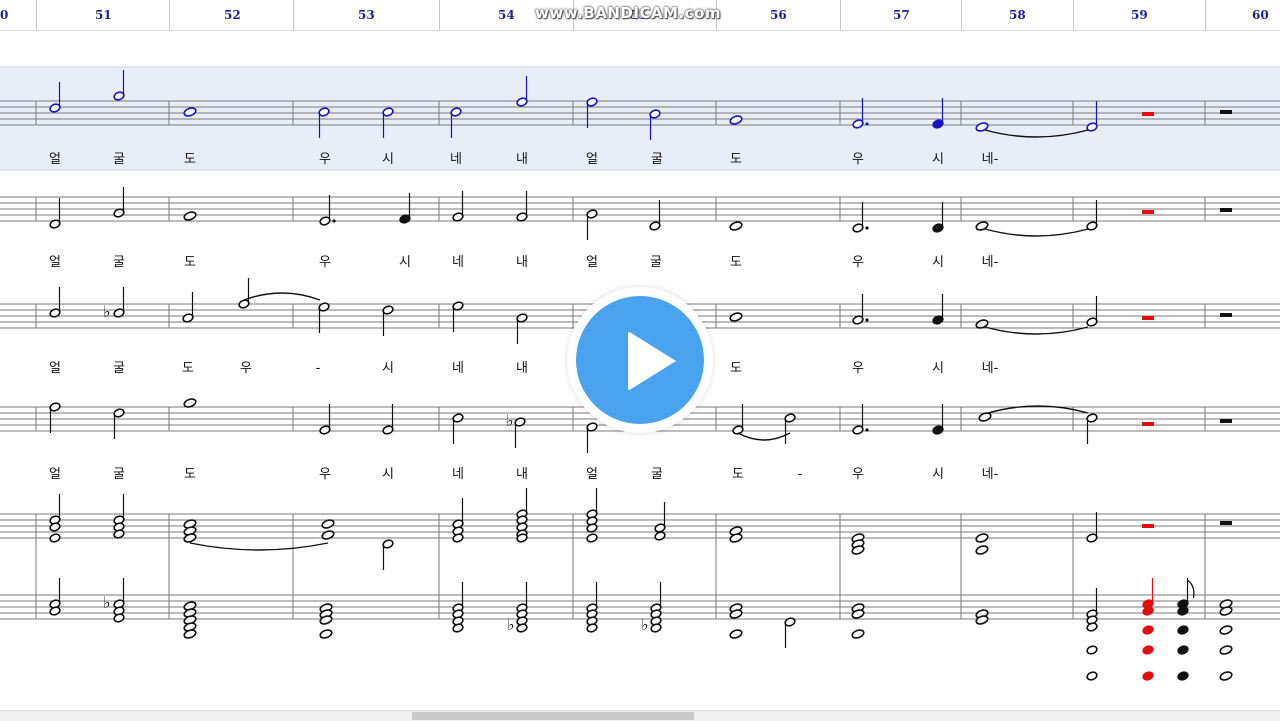  I want to click on measure-number-54: 54, so click(506, 15).